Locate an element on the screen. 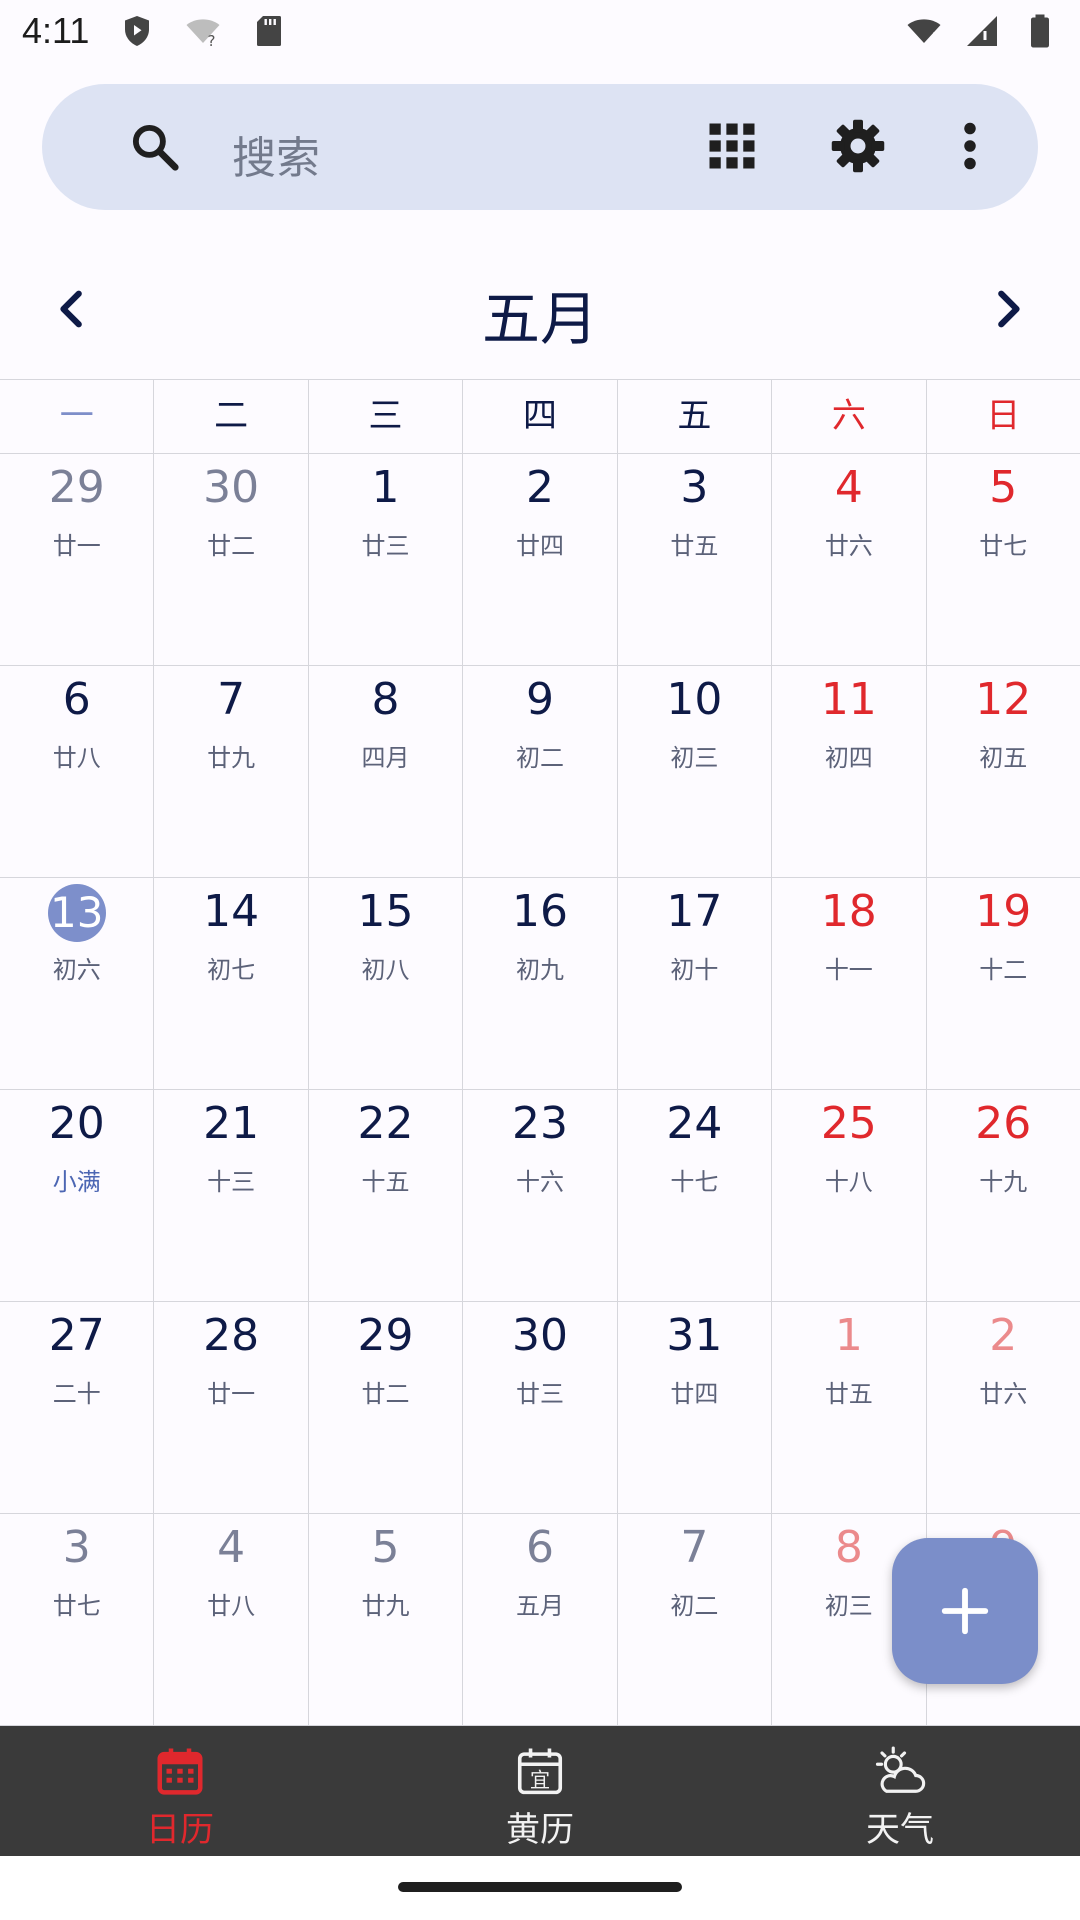 This screenshot has height=1920, width=1080. lunar-date: 廿七 is located at coordinates (1003, 546).